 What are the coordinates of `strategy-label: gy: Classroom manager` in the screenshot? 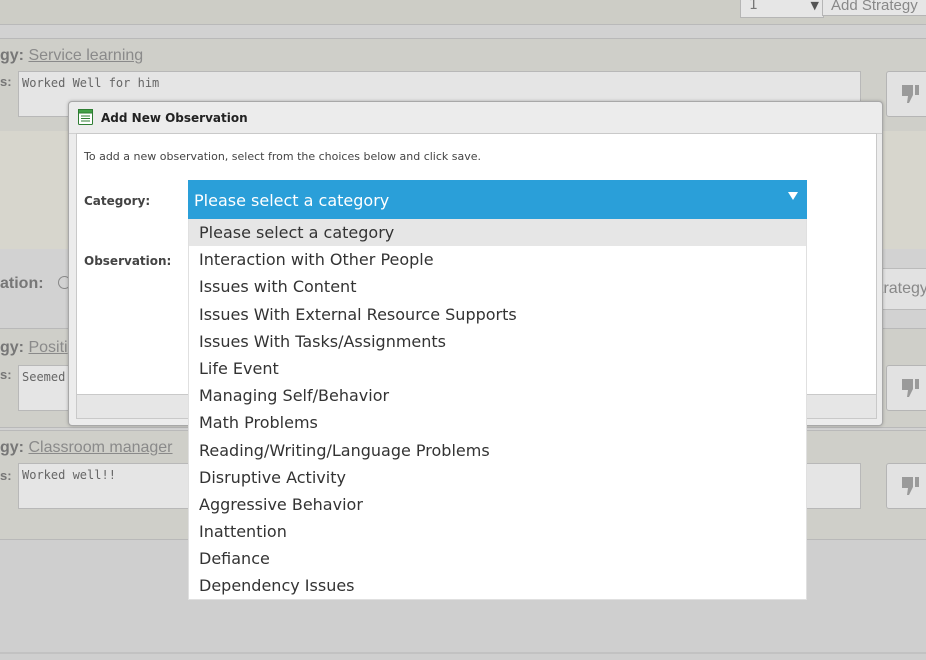 It's located at (86, 448).